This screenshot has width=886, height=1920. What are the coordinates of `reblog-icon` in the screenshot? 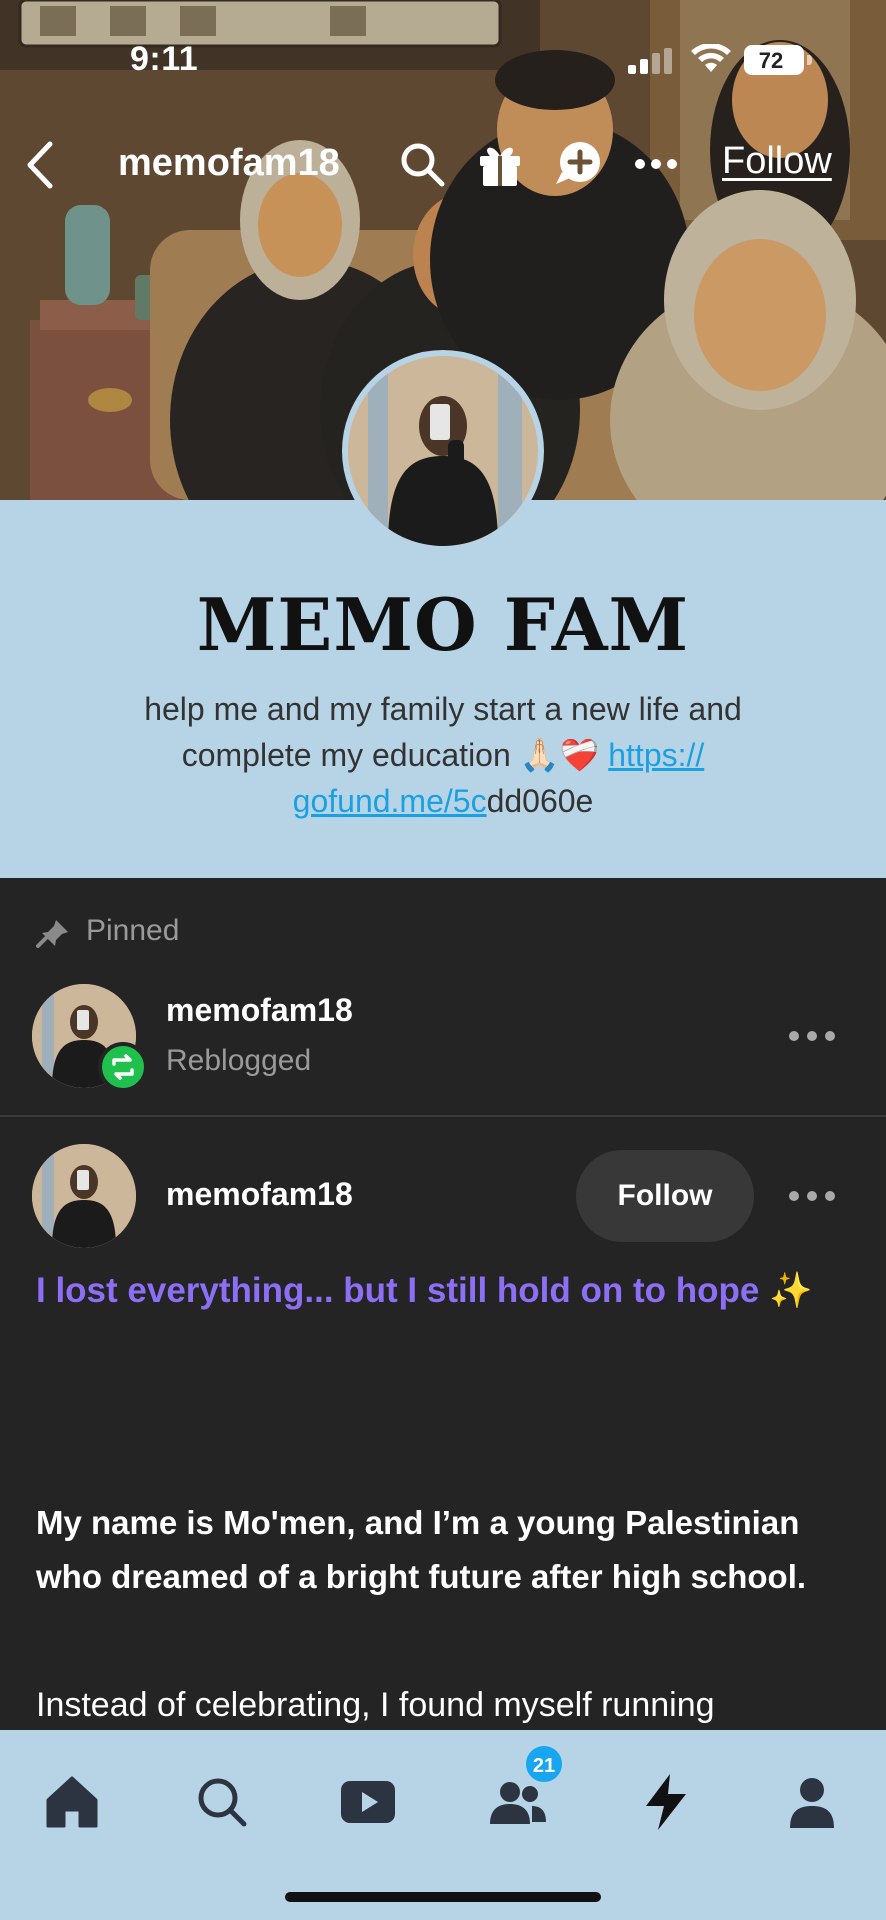 It's located at (123, 1067).